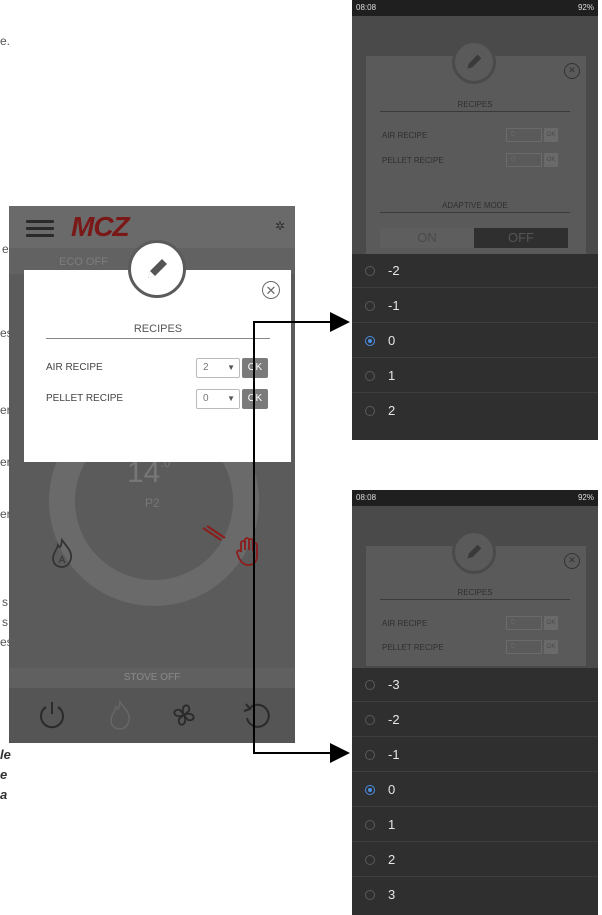 The height and width of the screenshot is (915, 602). I want to click on pellet-recipe-select: 0 ▼, so click(218, 399).